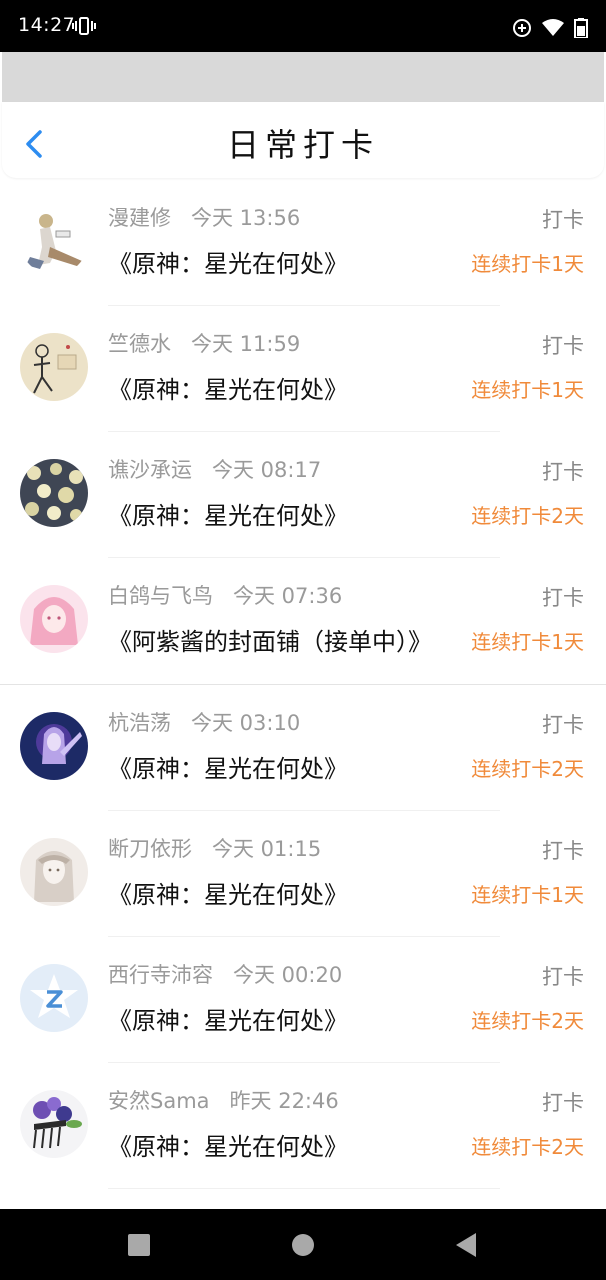 This screenshot has height=1280, width=606. I want to click on checkin-row: 漫建修 今天 13:56 《原神：星光在何处》 打卡 连续打卡1天, so click(303, 243).